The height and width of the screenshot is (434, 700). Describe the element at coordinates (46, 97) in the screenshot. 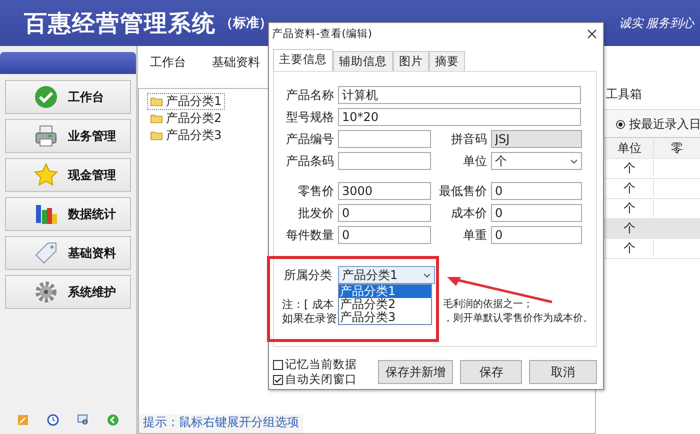

I see `checkmark-icon` at that location.